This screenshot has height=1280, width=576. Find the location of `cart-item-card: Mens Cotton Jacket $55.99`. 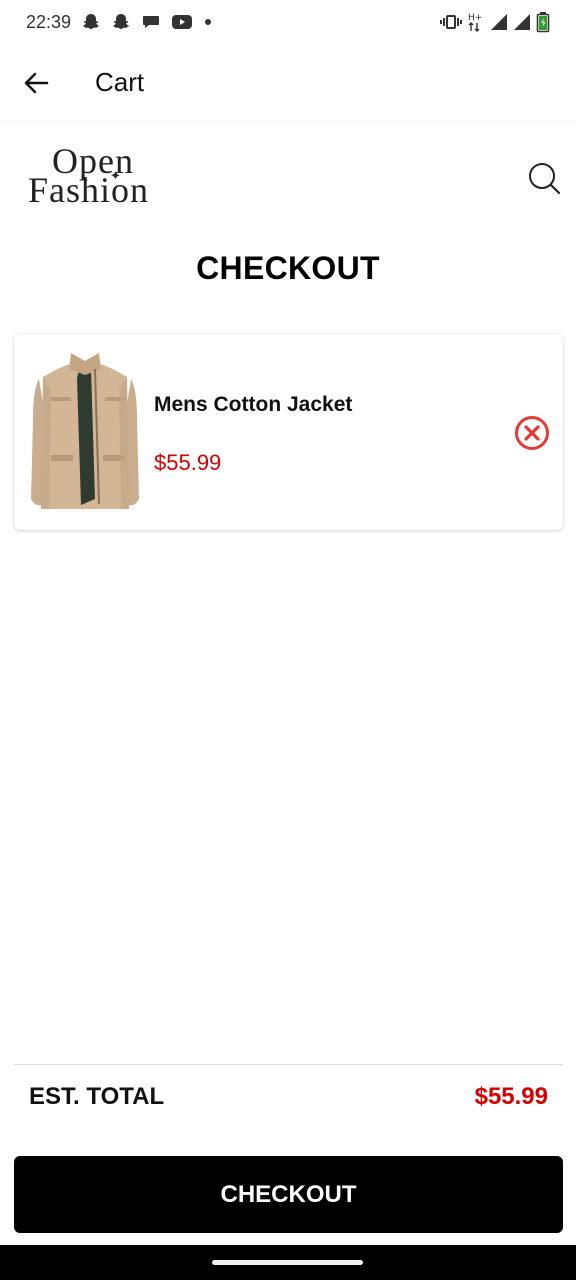

cart-item-card: Mens Cotton Jacket $55.99 is located at coordinates (288, 432).